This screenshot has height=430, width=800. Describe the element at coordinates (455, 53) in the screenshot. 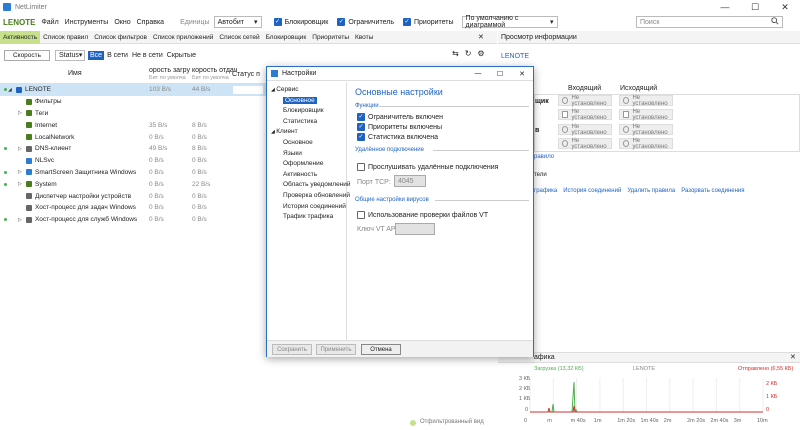

I see `swap-icon: ⇆` at that location.